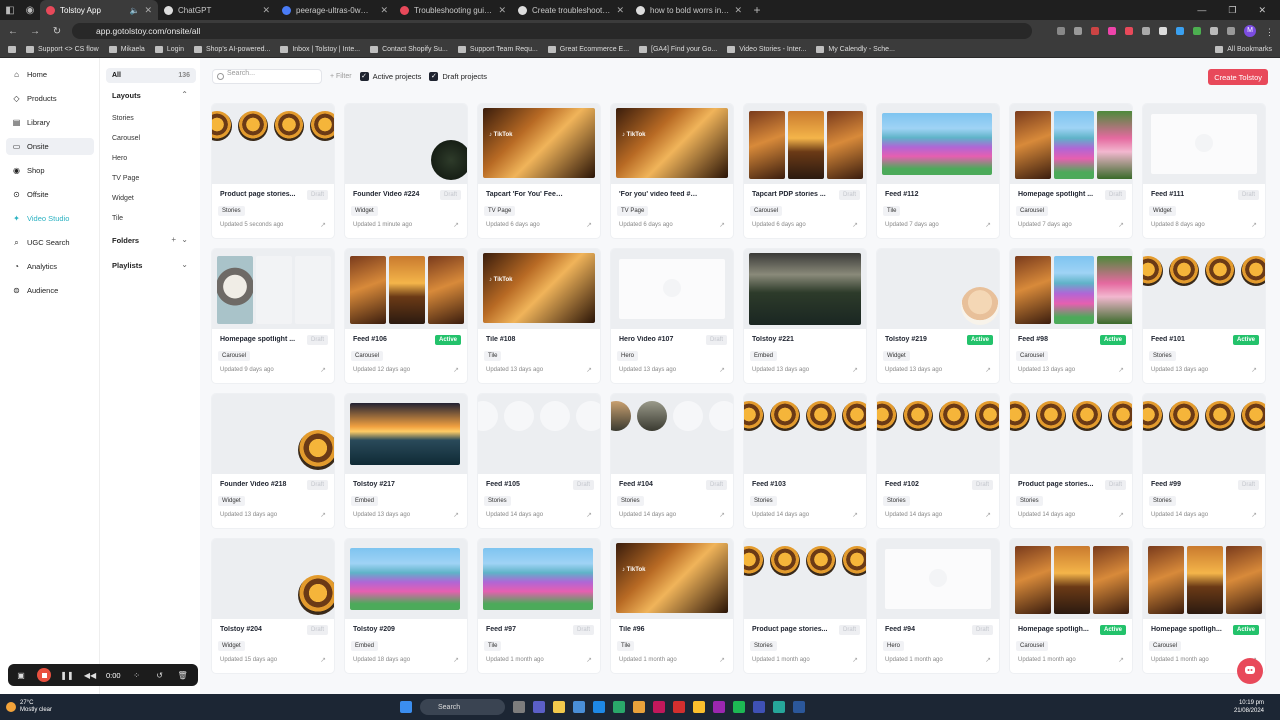  What do you see at coordinates (50, 122) in the screenshot?
I see `sidebar-item-library: ▤ Library` at bounding box center [50, 122].